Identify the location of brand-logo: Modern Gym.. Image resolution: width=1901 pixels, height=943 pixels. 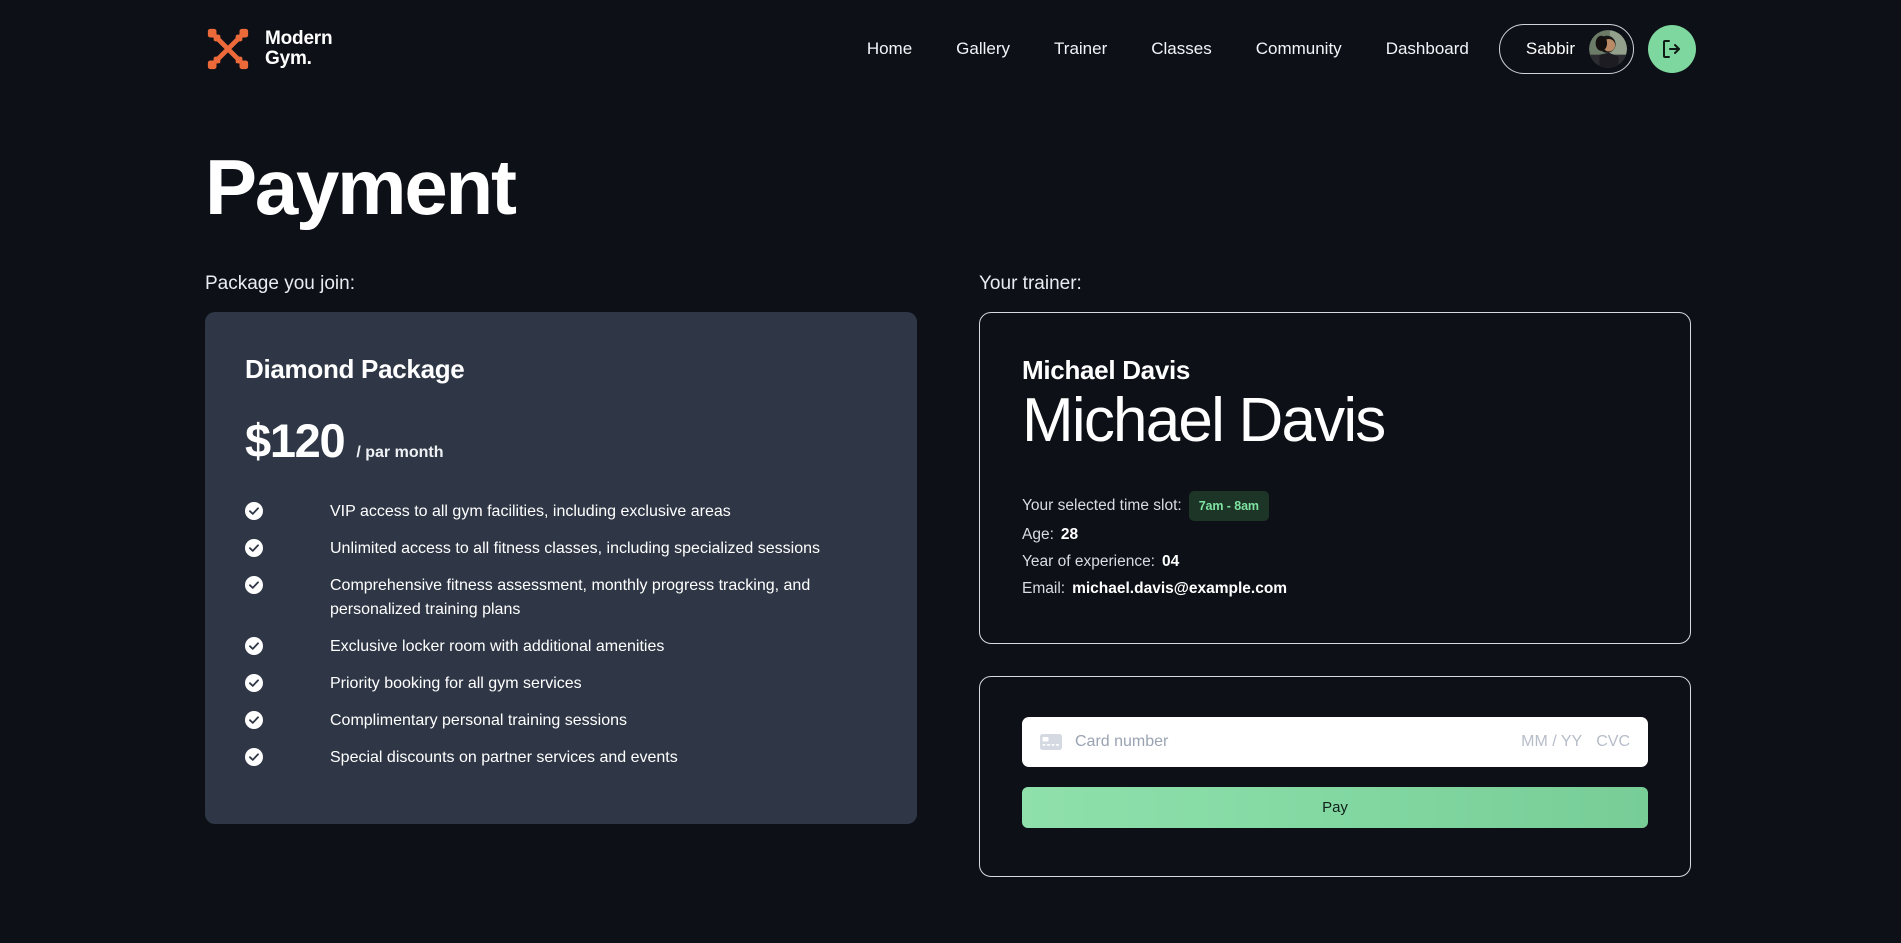
(269, 49).